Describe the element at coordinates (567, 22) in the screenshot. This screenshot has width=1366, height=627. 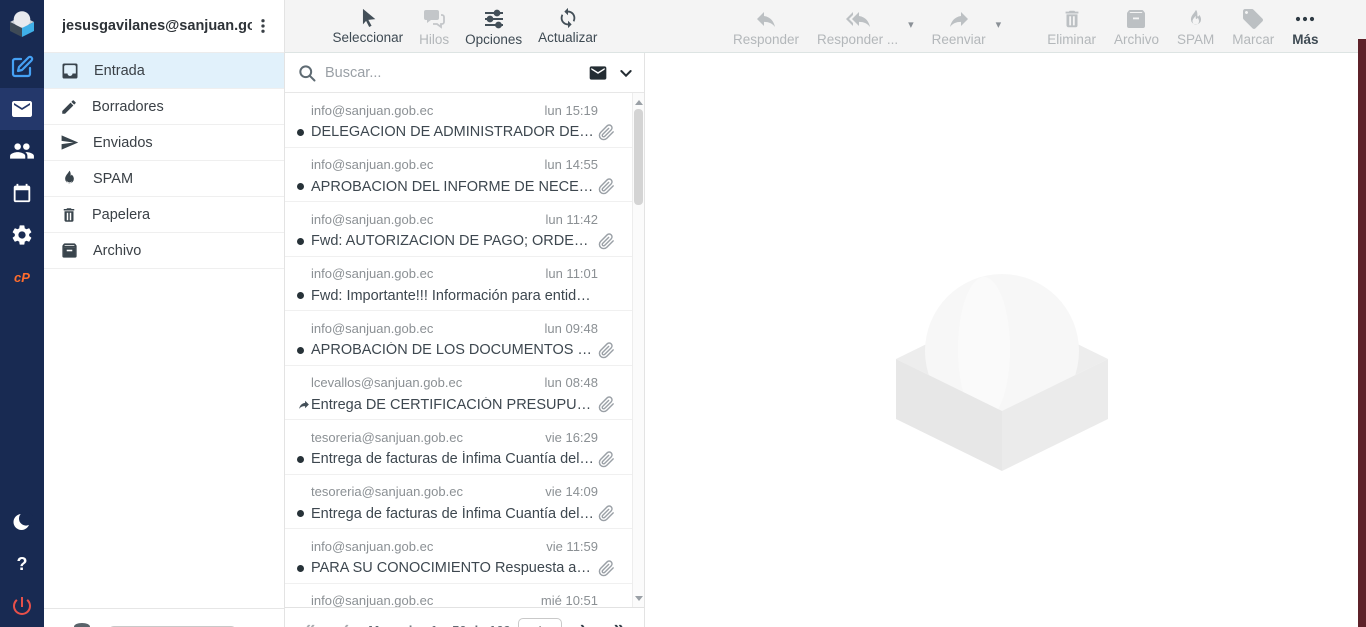
I see `refresh-button: Actualizar` at that location.